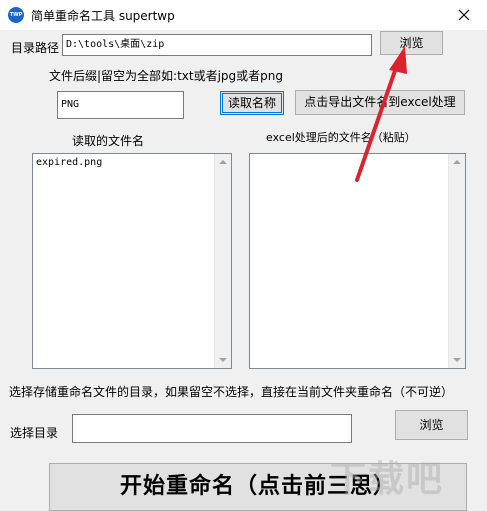 This screenshot has height=511, width=487. Describe the element at coordinates (341, 137) in the screenshot. I see `excel-list-title: excel处理后的文件名（粘贴）` at that location.